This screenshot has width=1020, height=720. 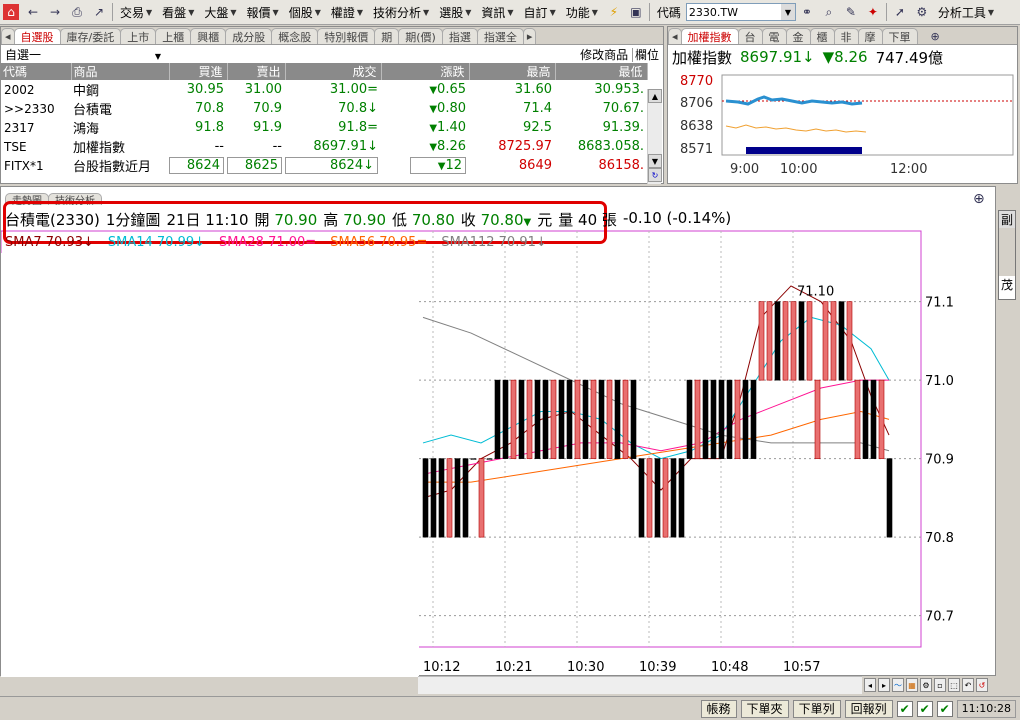 What do you see at coordinates (120, 71) in the screenshot?
I see `col-header-name: 商品` at bounding box center [120, 71].